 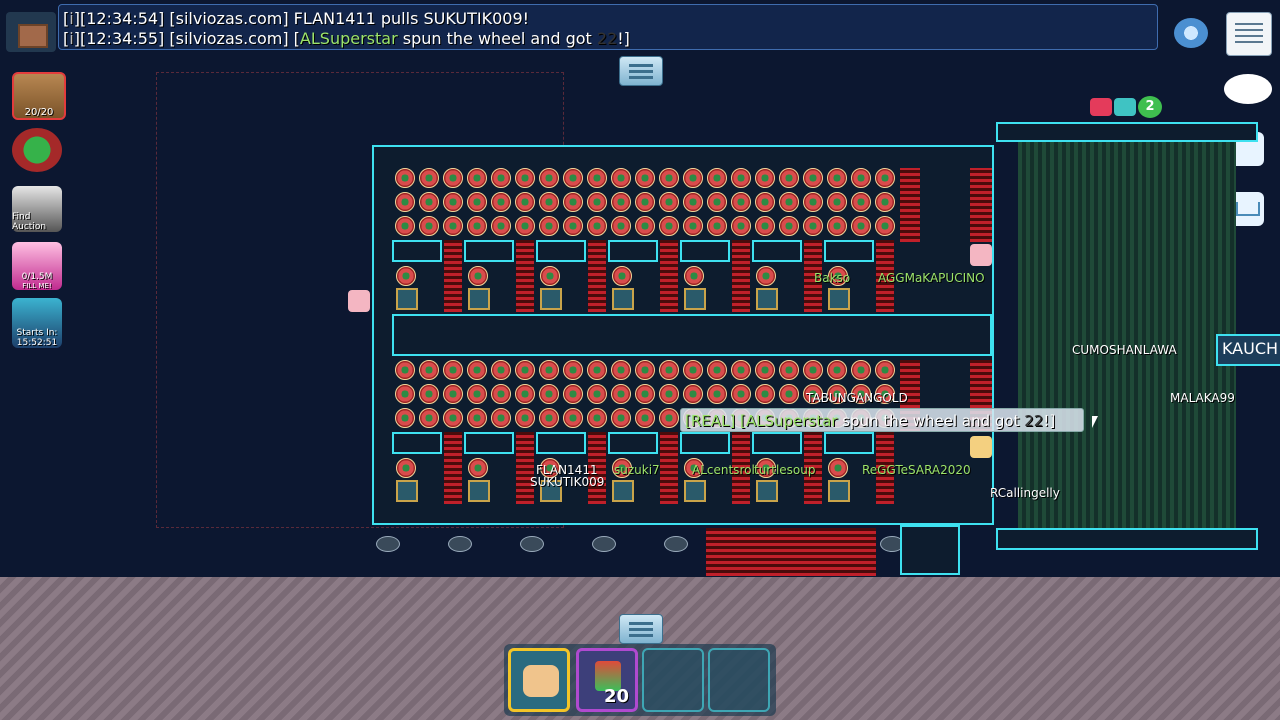 What do you see at coordinates (31, 32) in the screenshot?
I see `player-avatar-icon` at bounding box center [31, 32].